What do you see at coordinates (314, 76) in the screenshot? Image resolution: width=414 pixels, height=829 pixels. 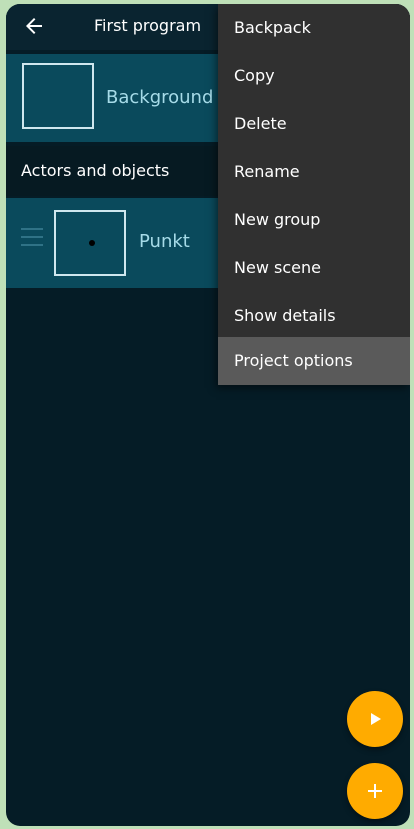 I see `menu-item-copy: Copy` at bounding box center [314, 76].